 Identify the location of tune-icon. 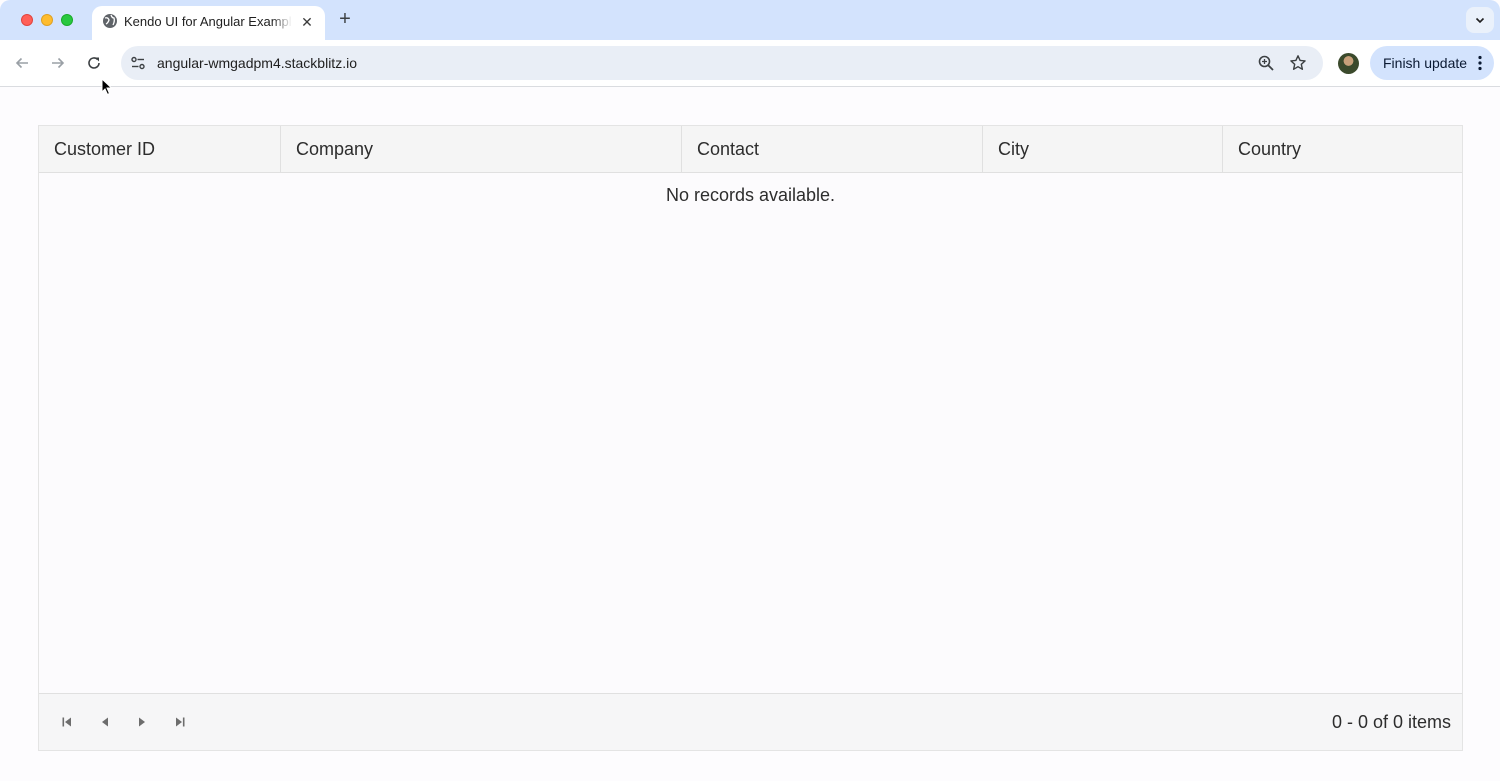
(138, 63).